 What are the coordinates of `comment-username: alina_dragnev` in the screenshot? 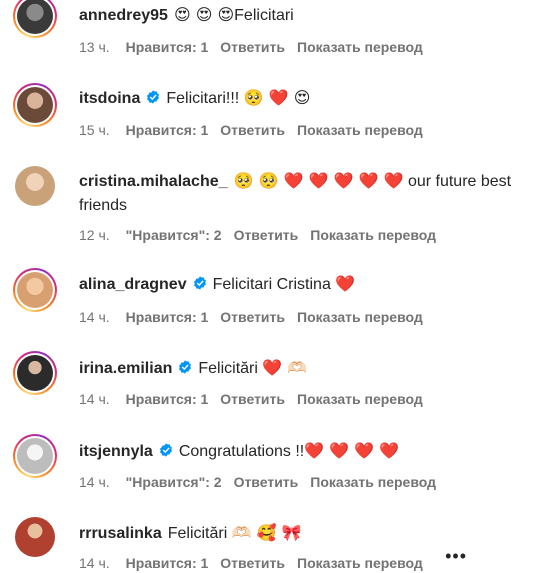 It's located at (133, 284).